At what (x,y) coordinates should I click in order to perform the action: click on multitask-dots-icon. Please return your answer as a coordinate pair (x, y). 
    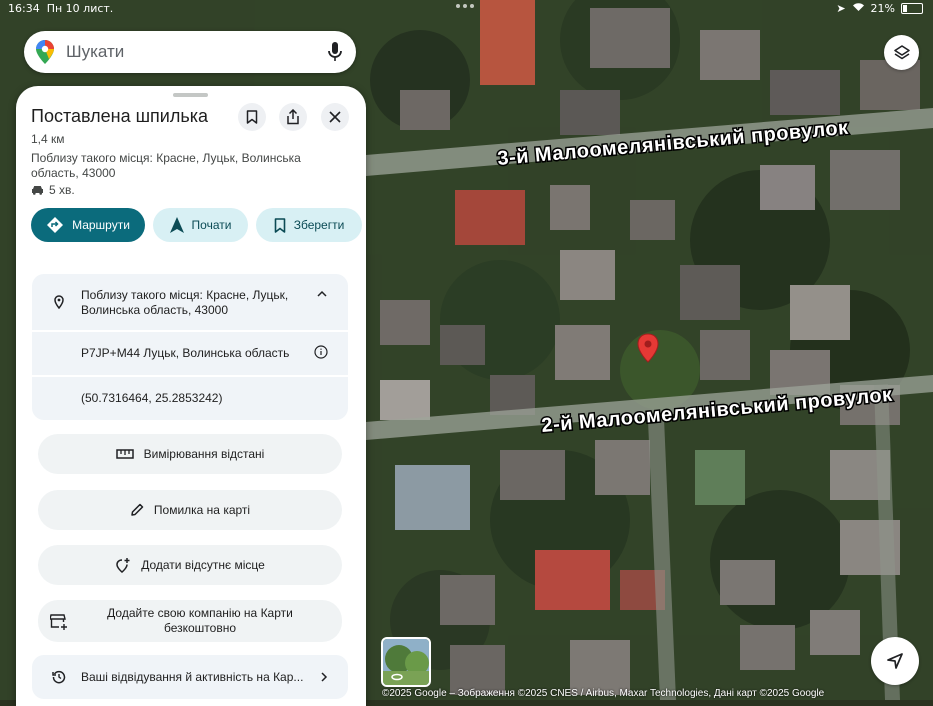
    Looking at the image, I should click on (465, 6).